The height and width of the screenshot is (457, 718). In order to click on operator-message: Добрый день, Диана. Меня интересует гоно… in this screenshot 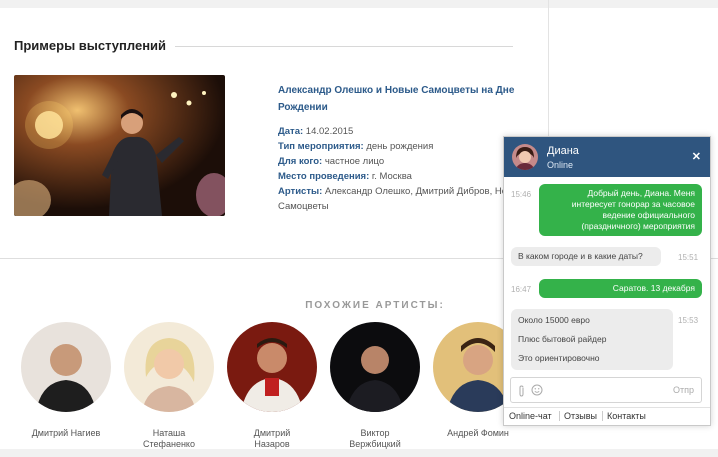, I will do `click(620, 210)`.